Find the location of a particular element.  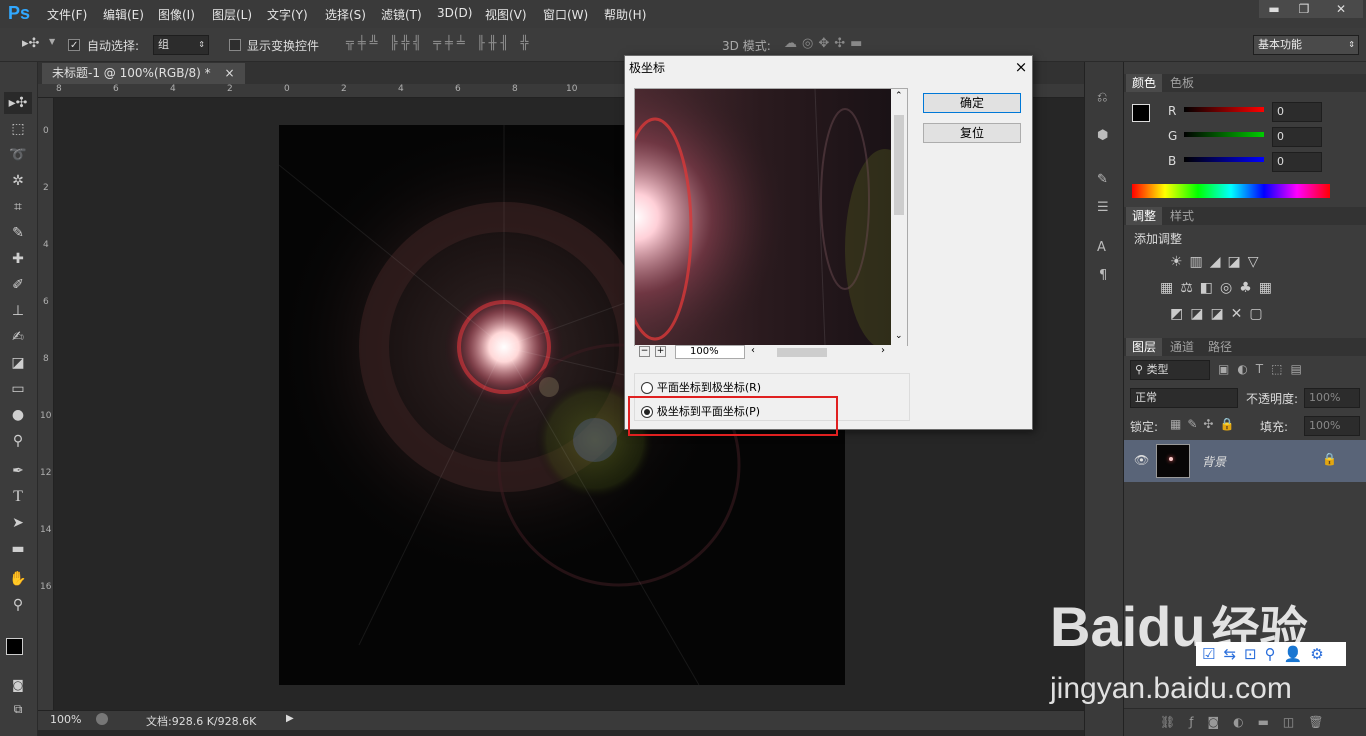

reset-button: 复位 is located at coordinates (972, 133).